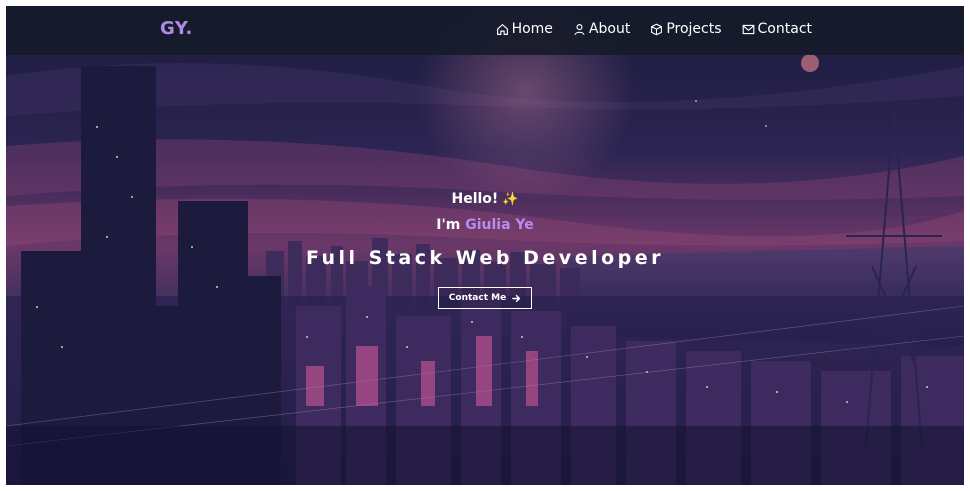 Image resolution: width=970 pixels, height=491 pixels. I want to click on nav-item-projects: Projects, so click(686, 29).